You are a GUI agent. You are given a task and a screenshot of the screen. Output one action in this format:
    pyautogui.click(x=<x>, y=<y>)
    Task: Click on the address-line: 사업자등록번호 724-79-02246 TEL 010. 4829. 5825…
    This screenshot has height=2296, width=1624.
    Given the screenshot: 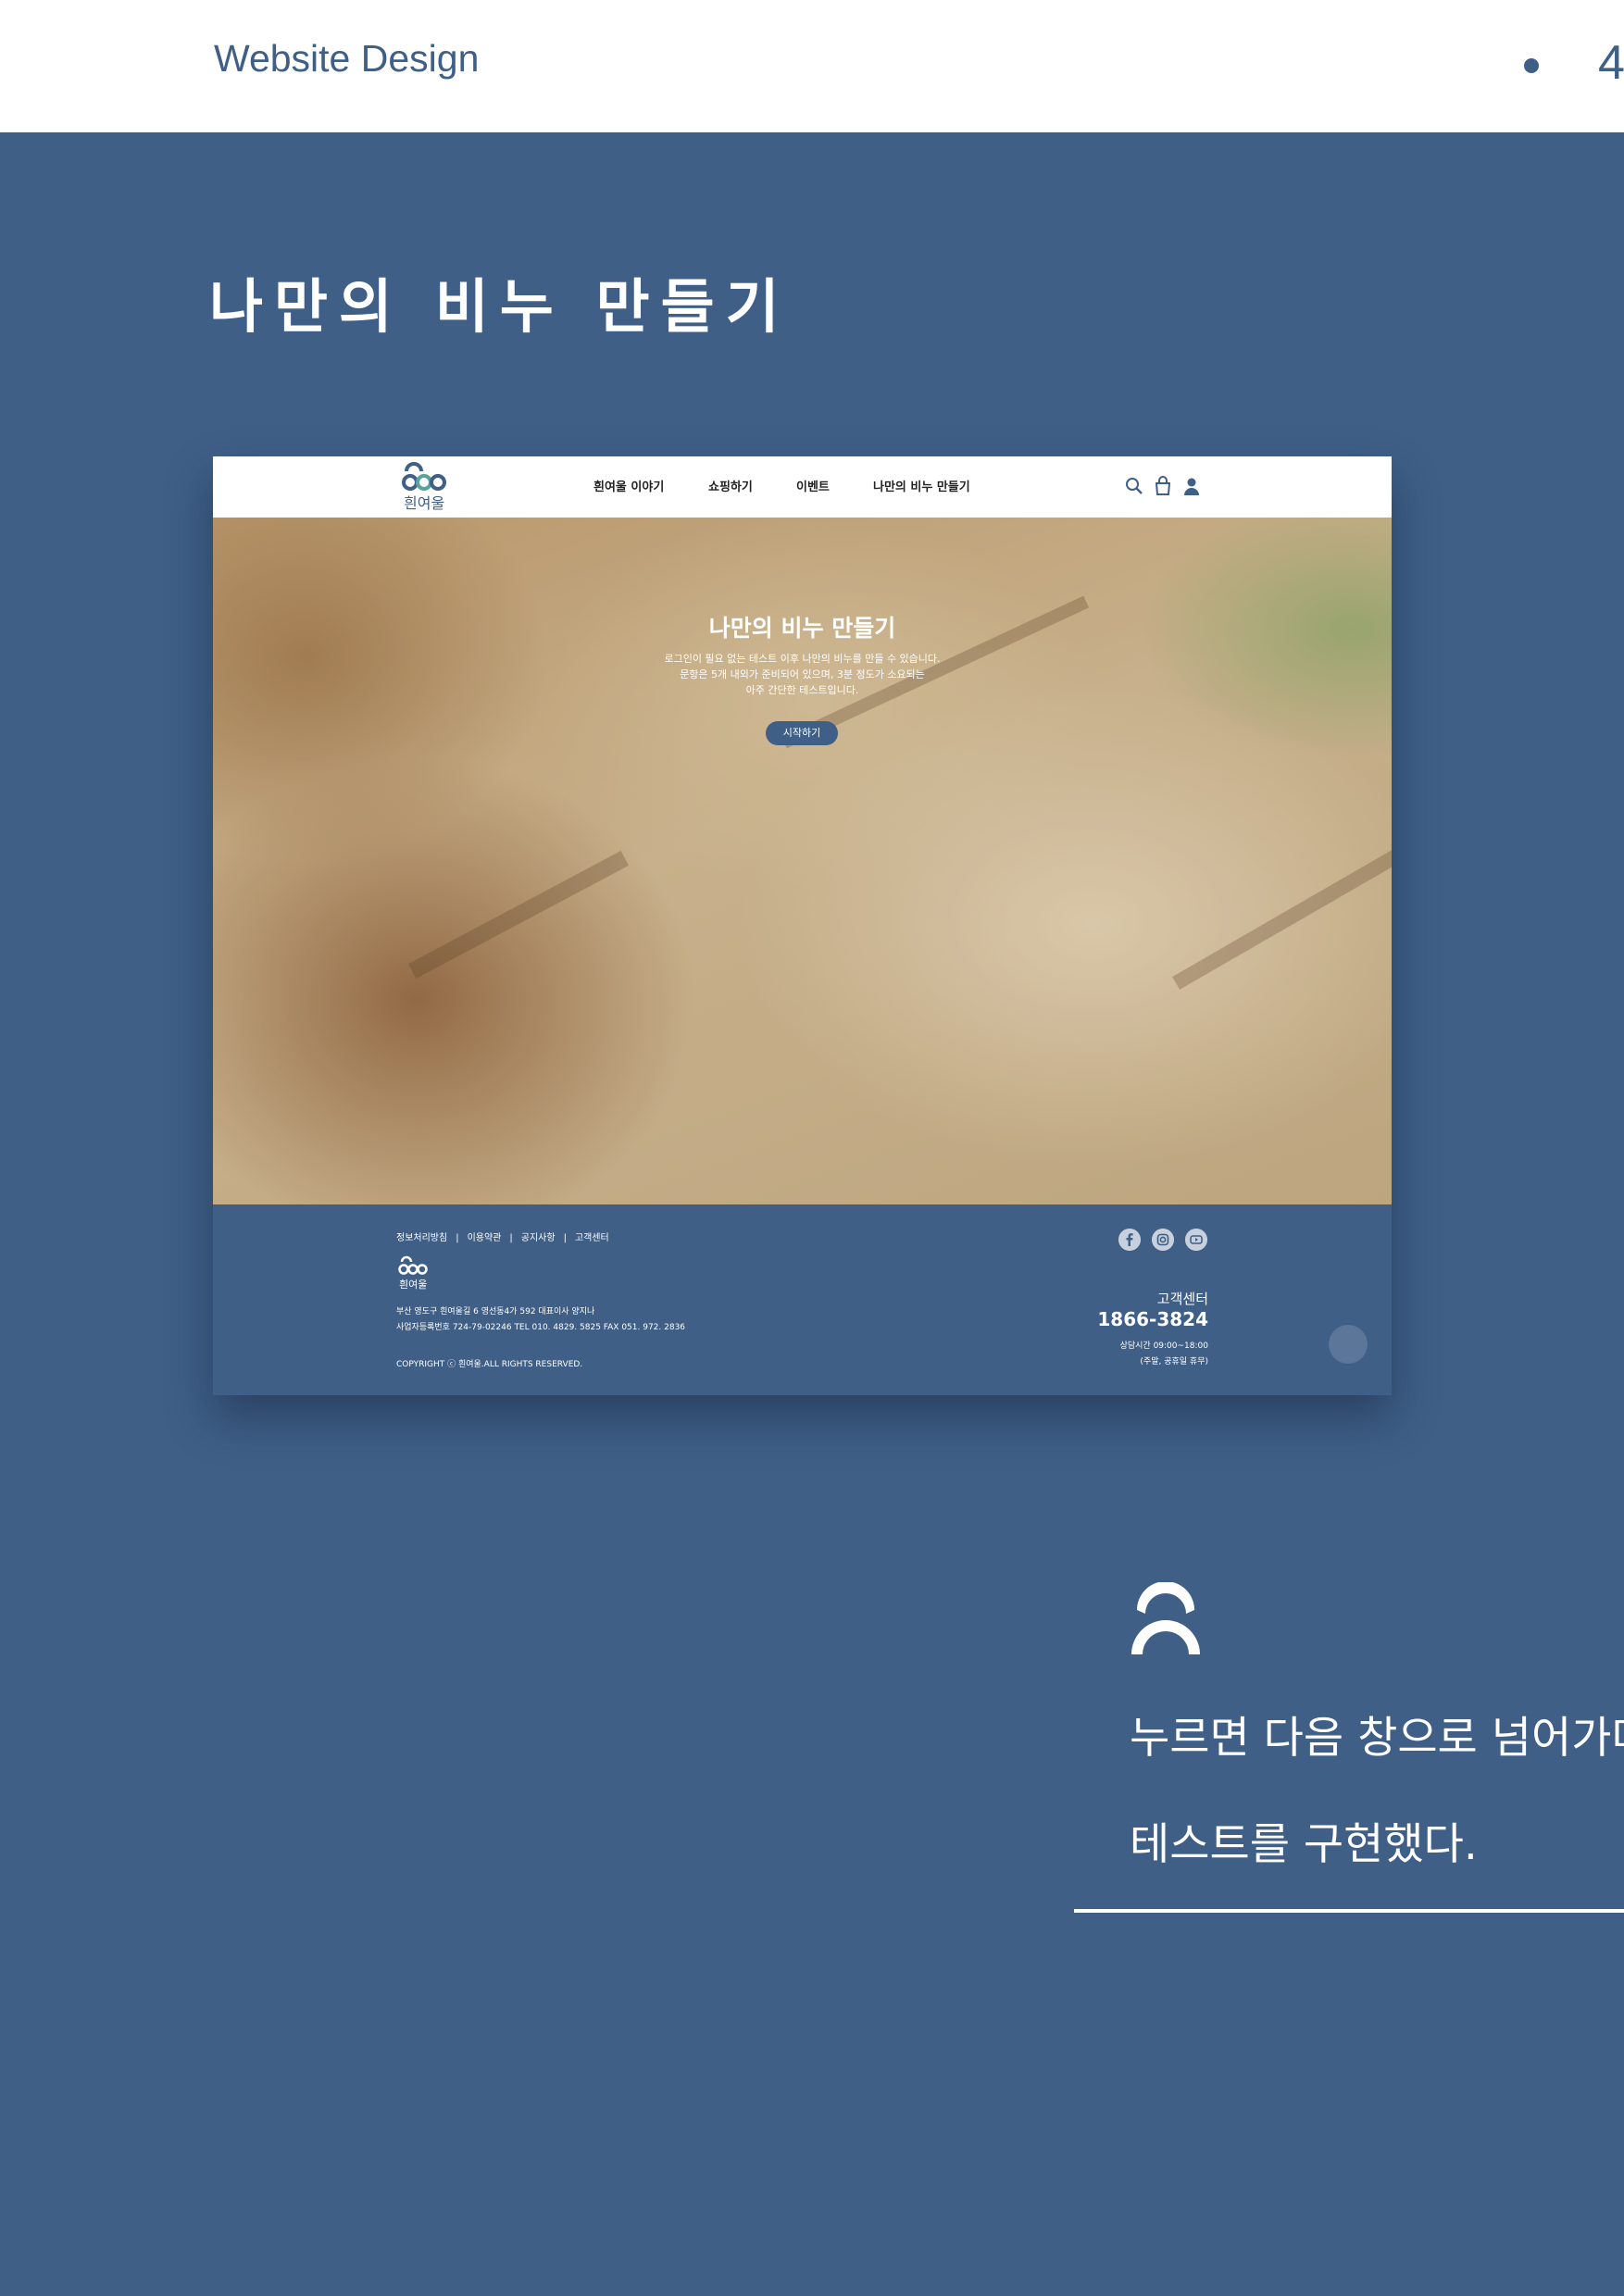 What is the action you would take?
    pyautogui.click(x=541, y=1327)
    